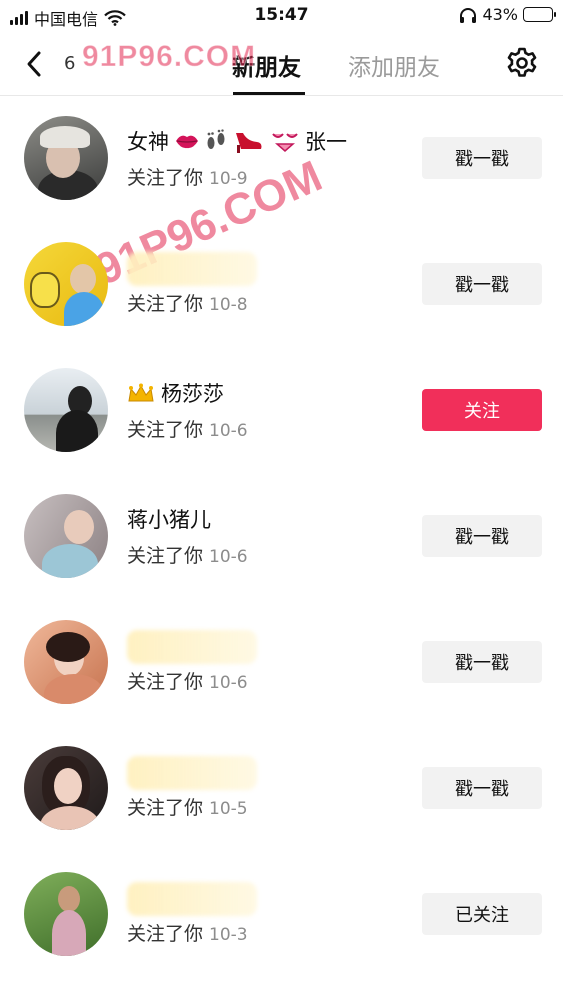 This screenshot has height=1000, width=563. What do you see at coordinates (228, 809) in the screenshot?
I see `follow-date: 10-5` at bounding box center [228, 809].